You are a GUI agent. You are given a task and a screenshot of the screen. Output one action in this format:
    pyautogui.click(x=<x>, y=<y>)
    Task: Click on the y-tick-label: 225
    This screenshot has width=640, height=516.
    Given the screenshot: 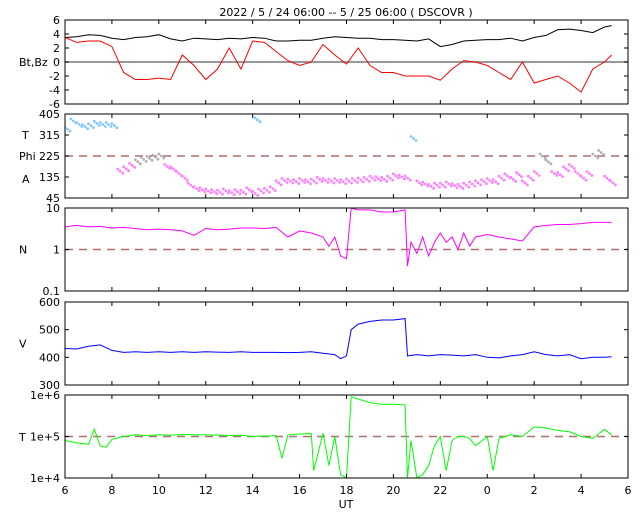 What is the action you would take?
    pyautogui.click(x=49, y=156)
    